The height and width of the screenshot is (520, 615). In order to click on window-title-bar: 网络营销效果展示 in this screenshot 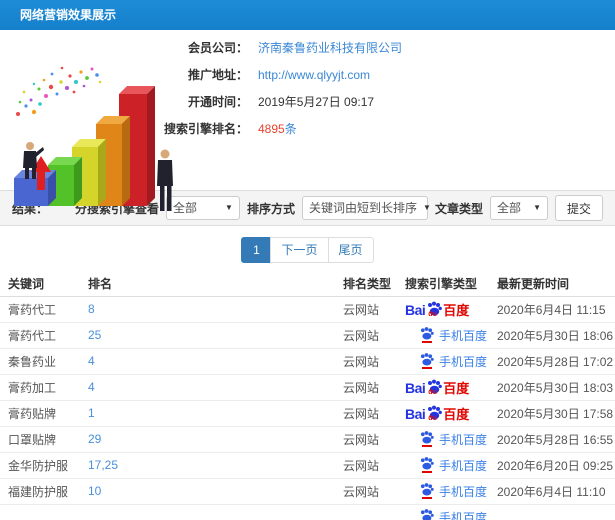, I will do `click(307, 15)`.